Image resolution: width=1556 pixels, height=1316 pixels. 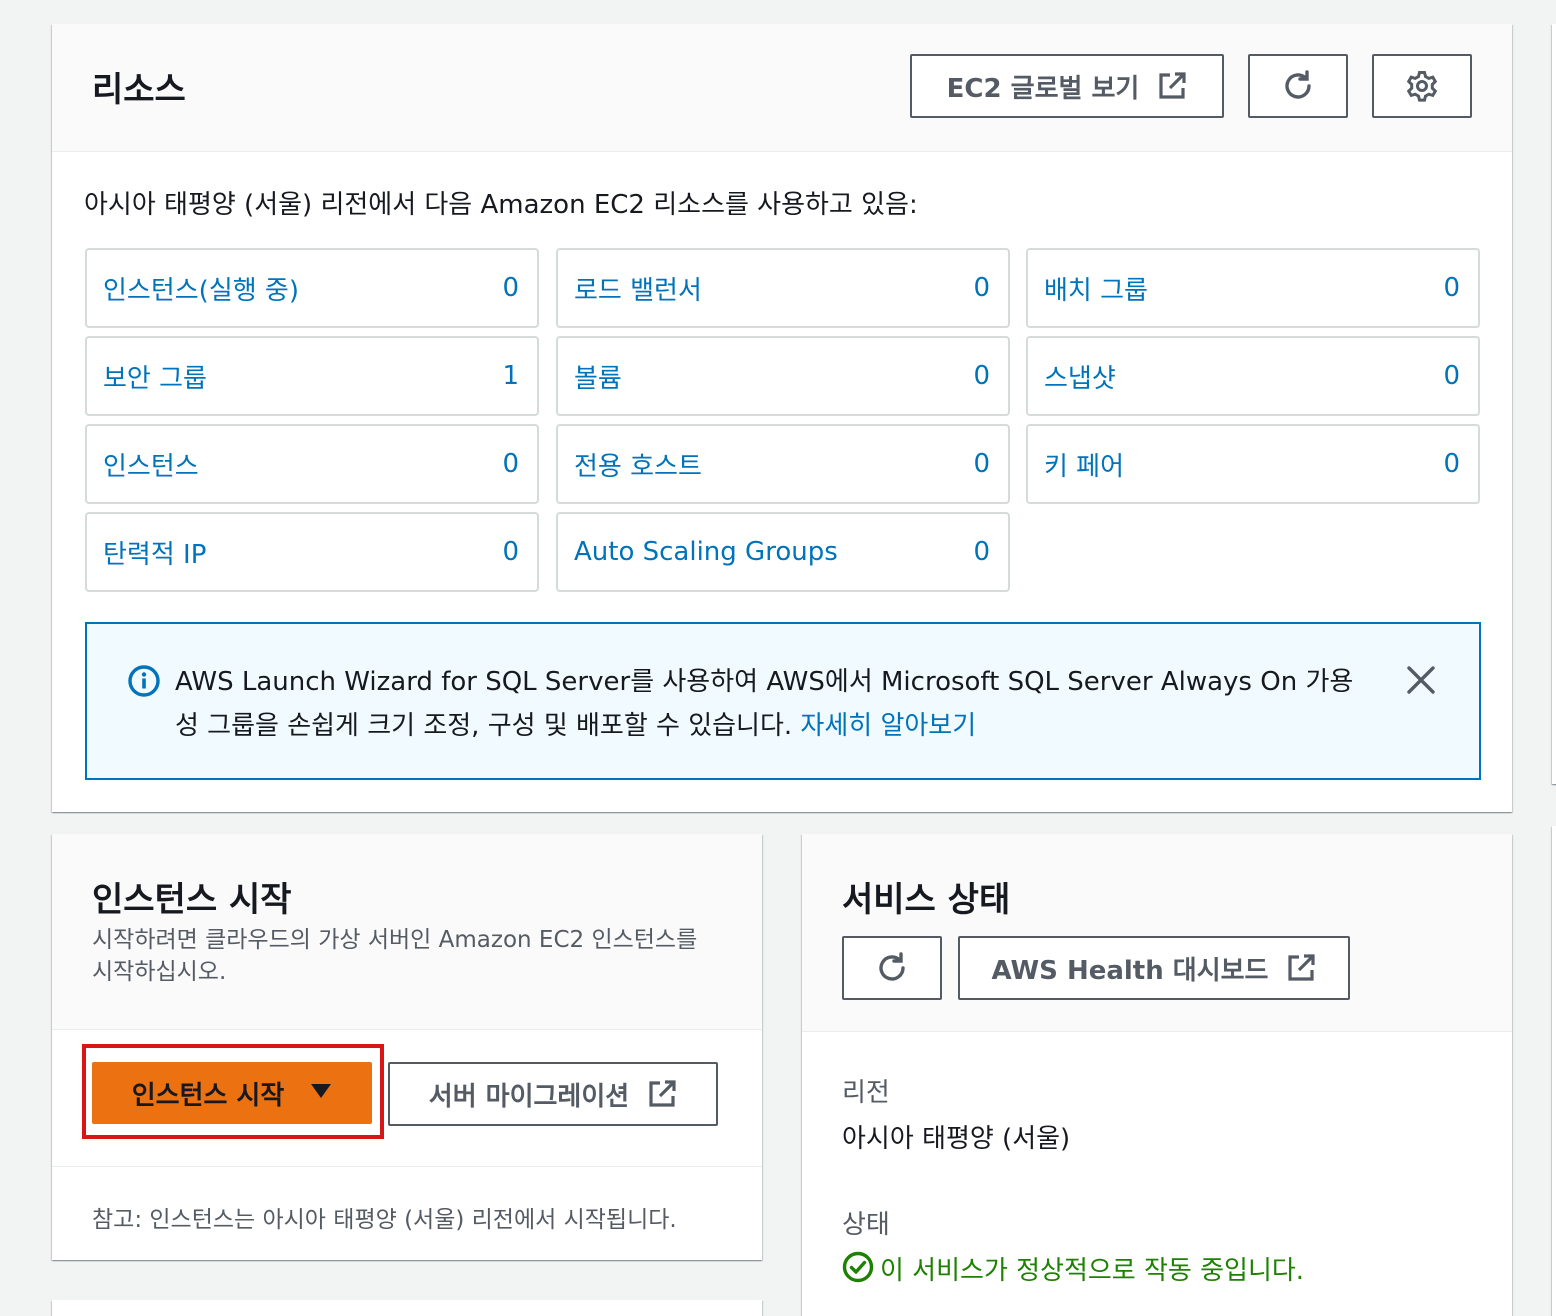 What do you see at coordinates (638, 466) in the screenshot?
I see `resource-label: 전용 호스트` at bounding box center [638, 466].